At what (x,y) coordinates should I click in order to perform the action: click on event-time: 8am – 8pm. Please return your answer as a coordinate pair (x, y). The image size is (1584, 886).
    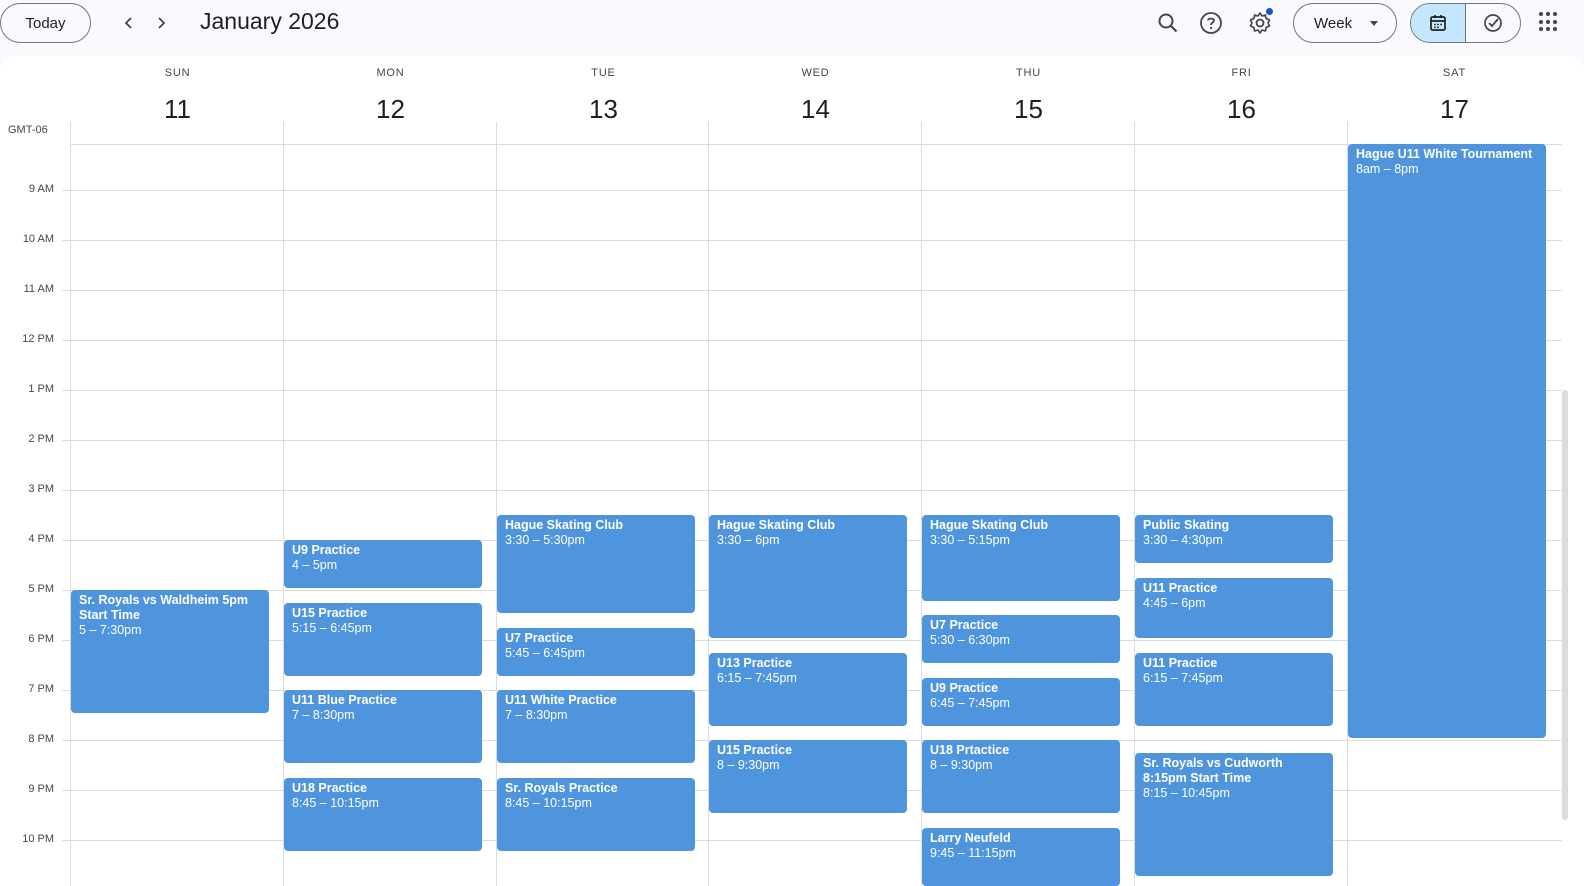
    Looking at the image, I should click on (1387, 169).